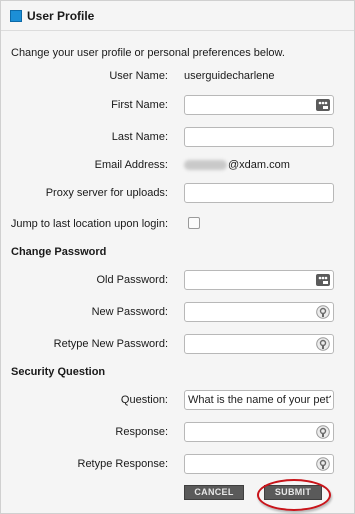 This screenshot has width=355, height=514. What do you see at coordinates (177, 401) in the screenshot?
I see `question-row: Question: What is the name of your pet?` at bounding box center [177, 401].